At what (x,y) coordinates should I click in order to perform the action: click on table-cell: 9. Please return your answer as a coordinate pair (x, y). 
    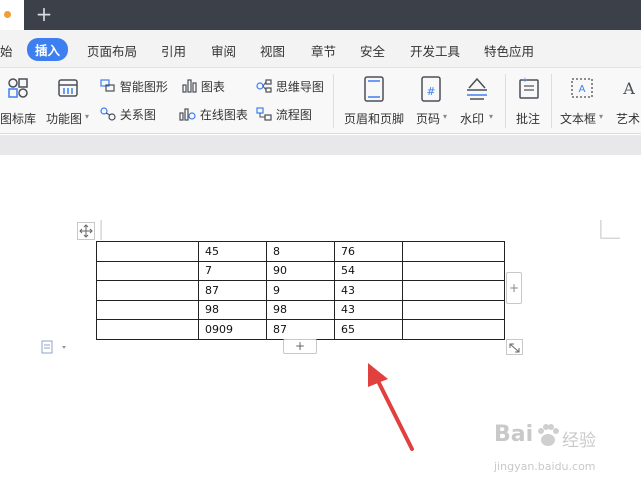
    Looking at the image, I should click on (300, 290).